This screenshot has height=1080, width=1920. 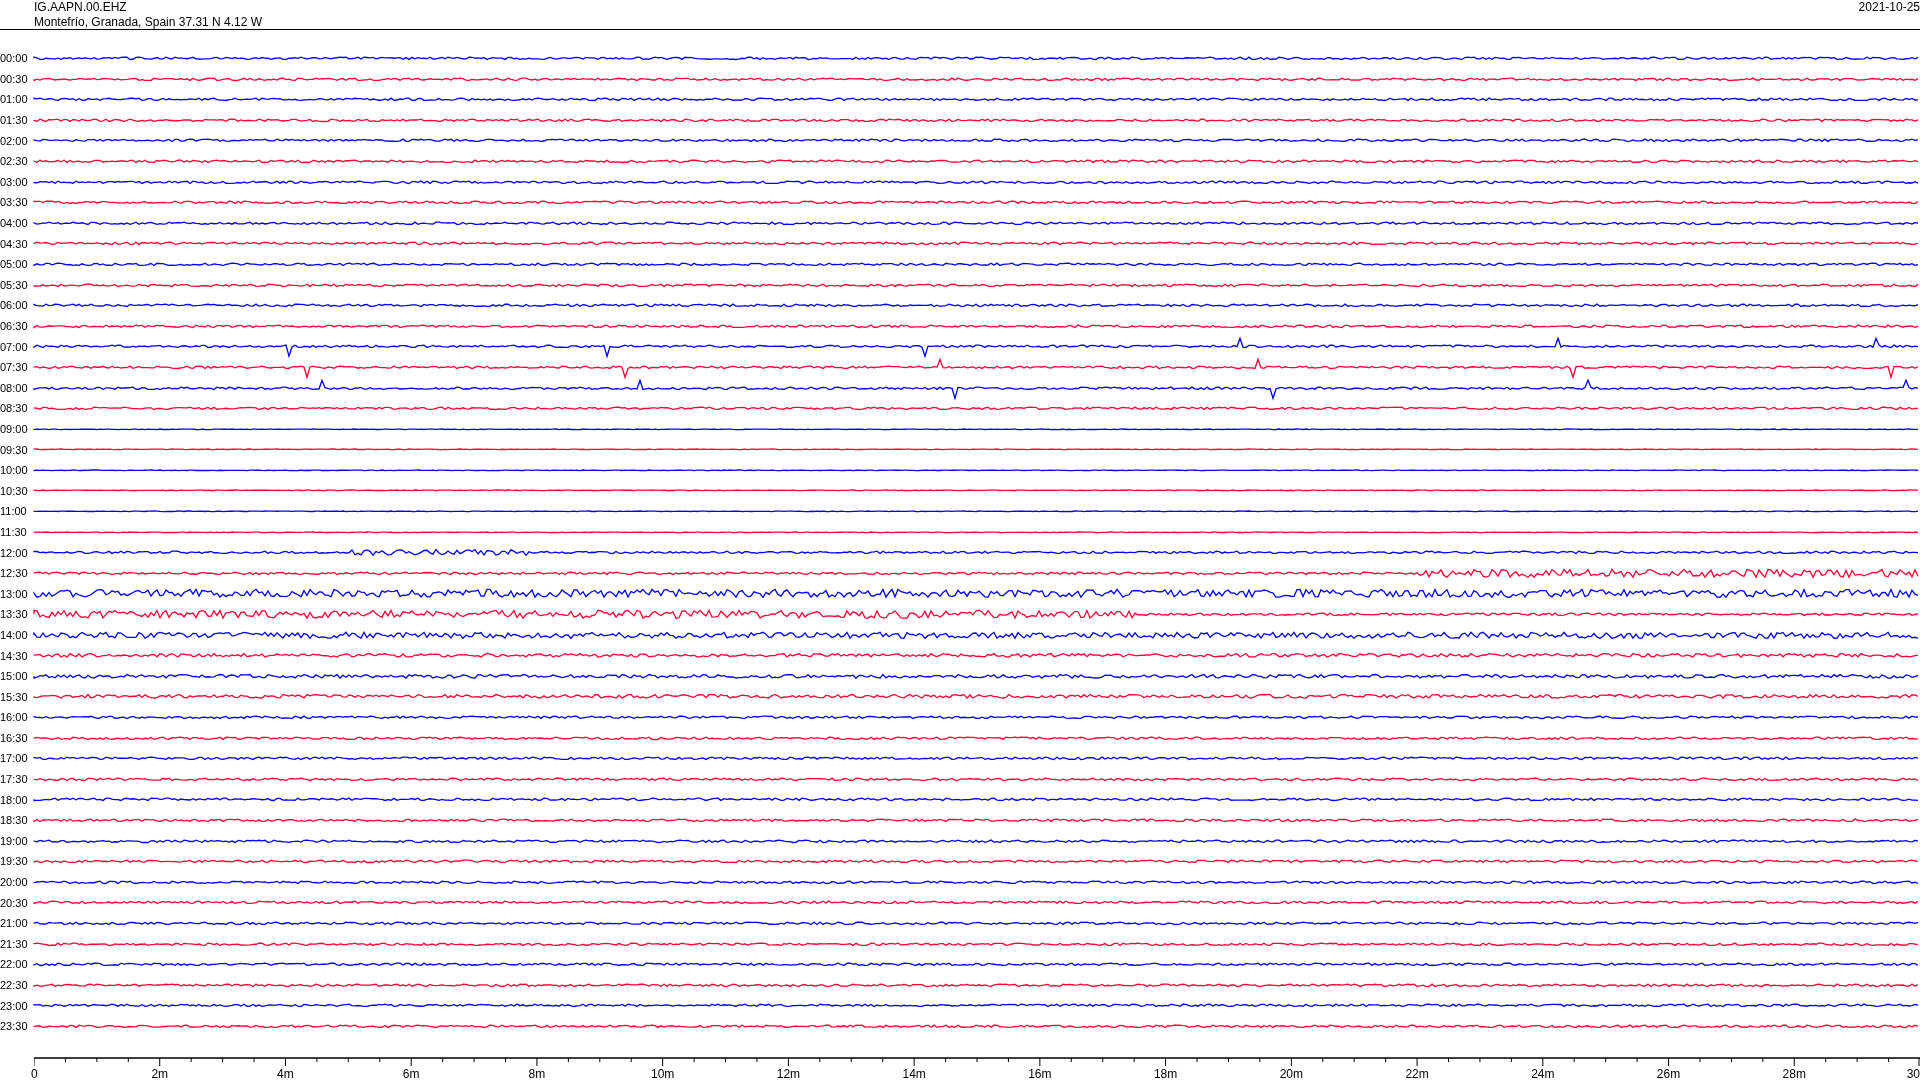 I want to click on time-label: 13:30, so click(x=14, y=614).